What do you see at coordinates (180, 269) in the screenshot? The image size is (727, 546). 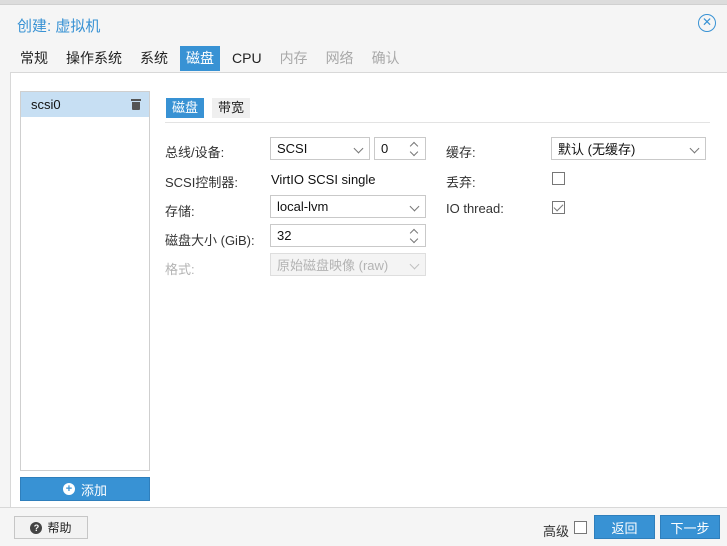 I see `format-label: 格式:` at bounding box center [180, 269].